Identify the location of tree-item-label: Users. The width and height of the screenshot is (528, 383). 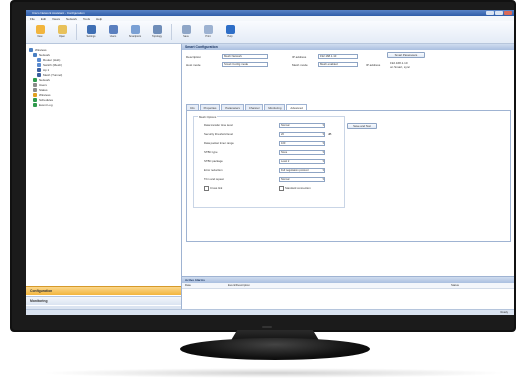
(43, 84).